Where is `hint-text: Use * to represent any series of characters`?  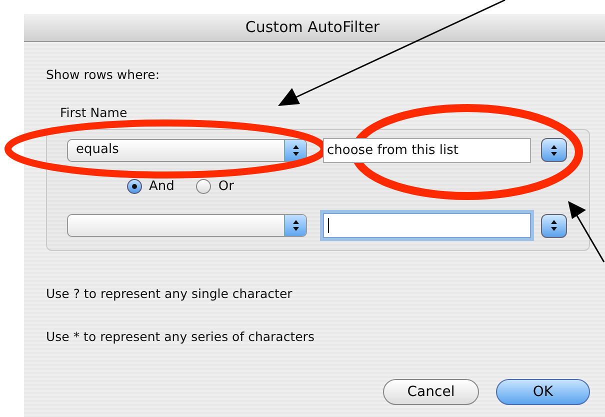 hint-text: Use * to represent any series of characters is located at coordinates (181, 337).